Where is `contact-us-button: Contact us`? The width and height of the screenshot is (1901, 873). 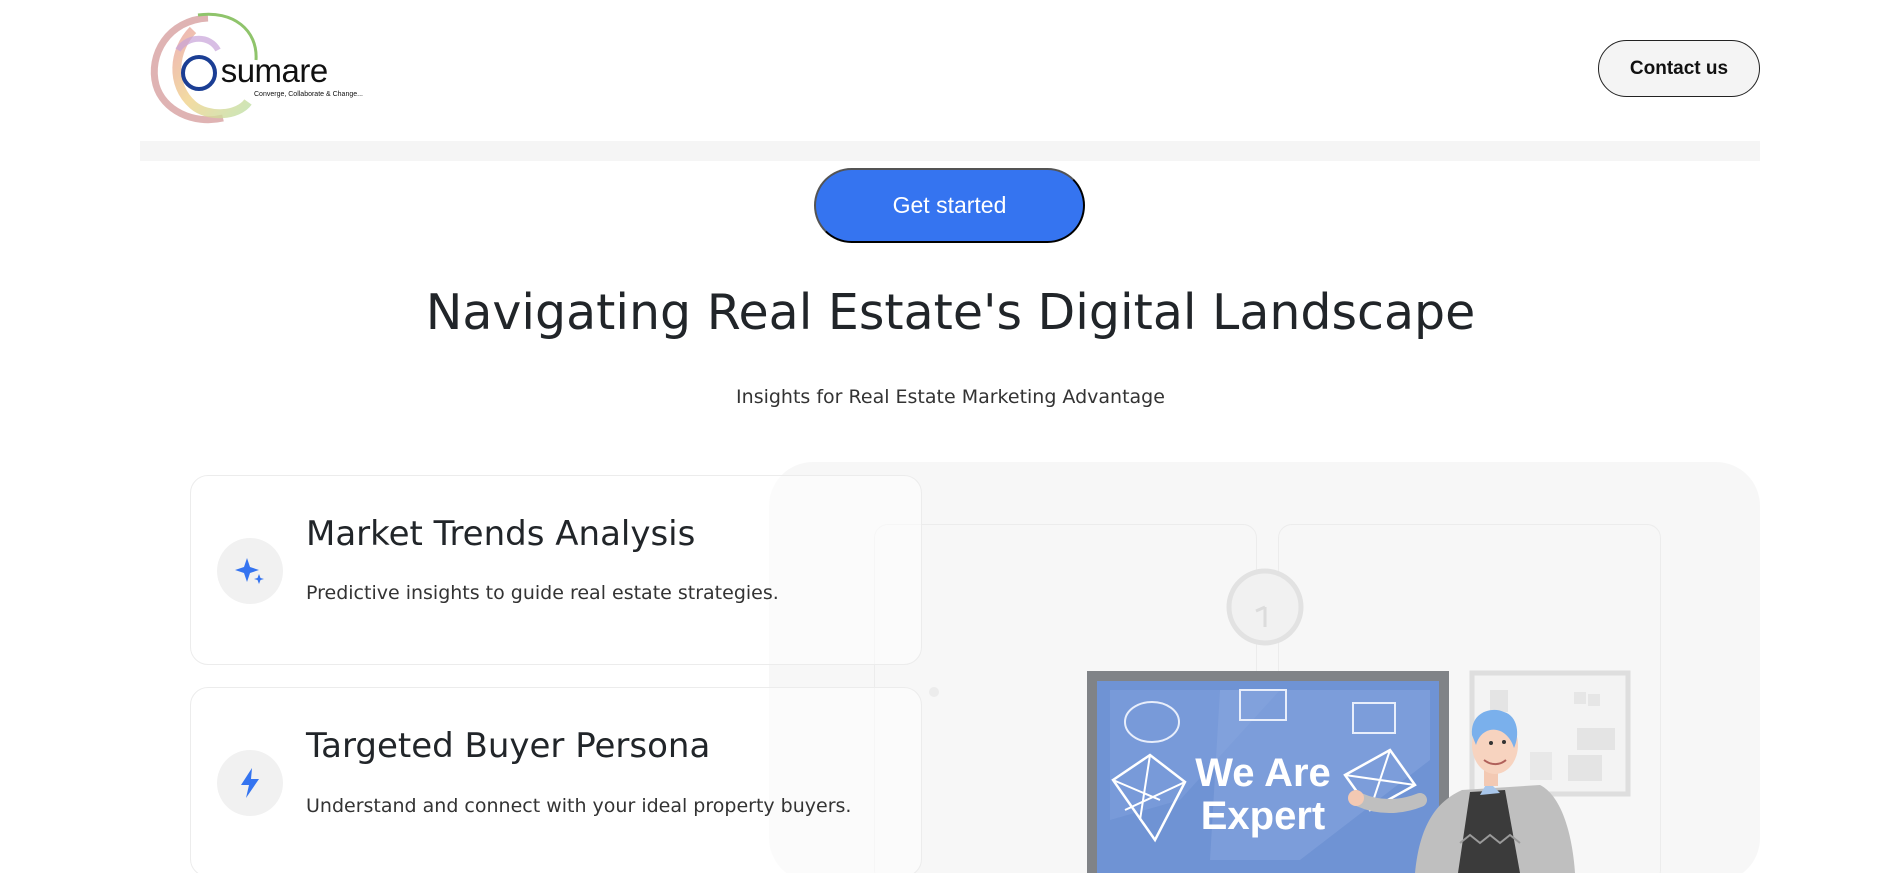 contact-us-button: Contact us is located at coordinates (1679, 68).